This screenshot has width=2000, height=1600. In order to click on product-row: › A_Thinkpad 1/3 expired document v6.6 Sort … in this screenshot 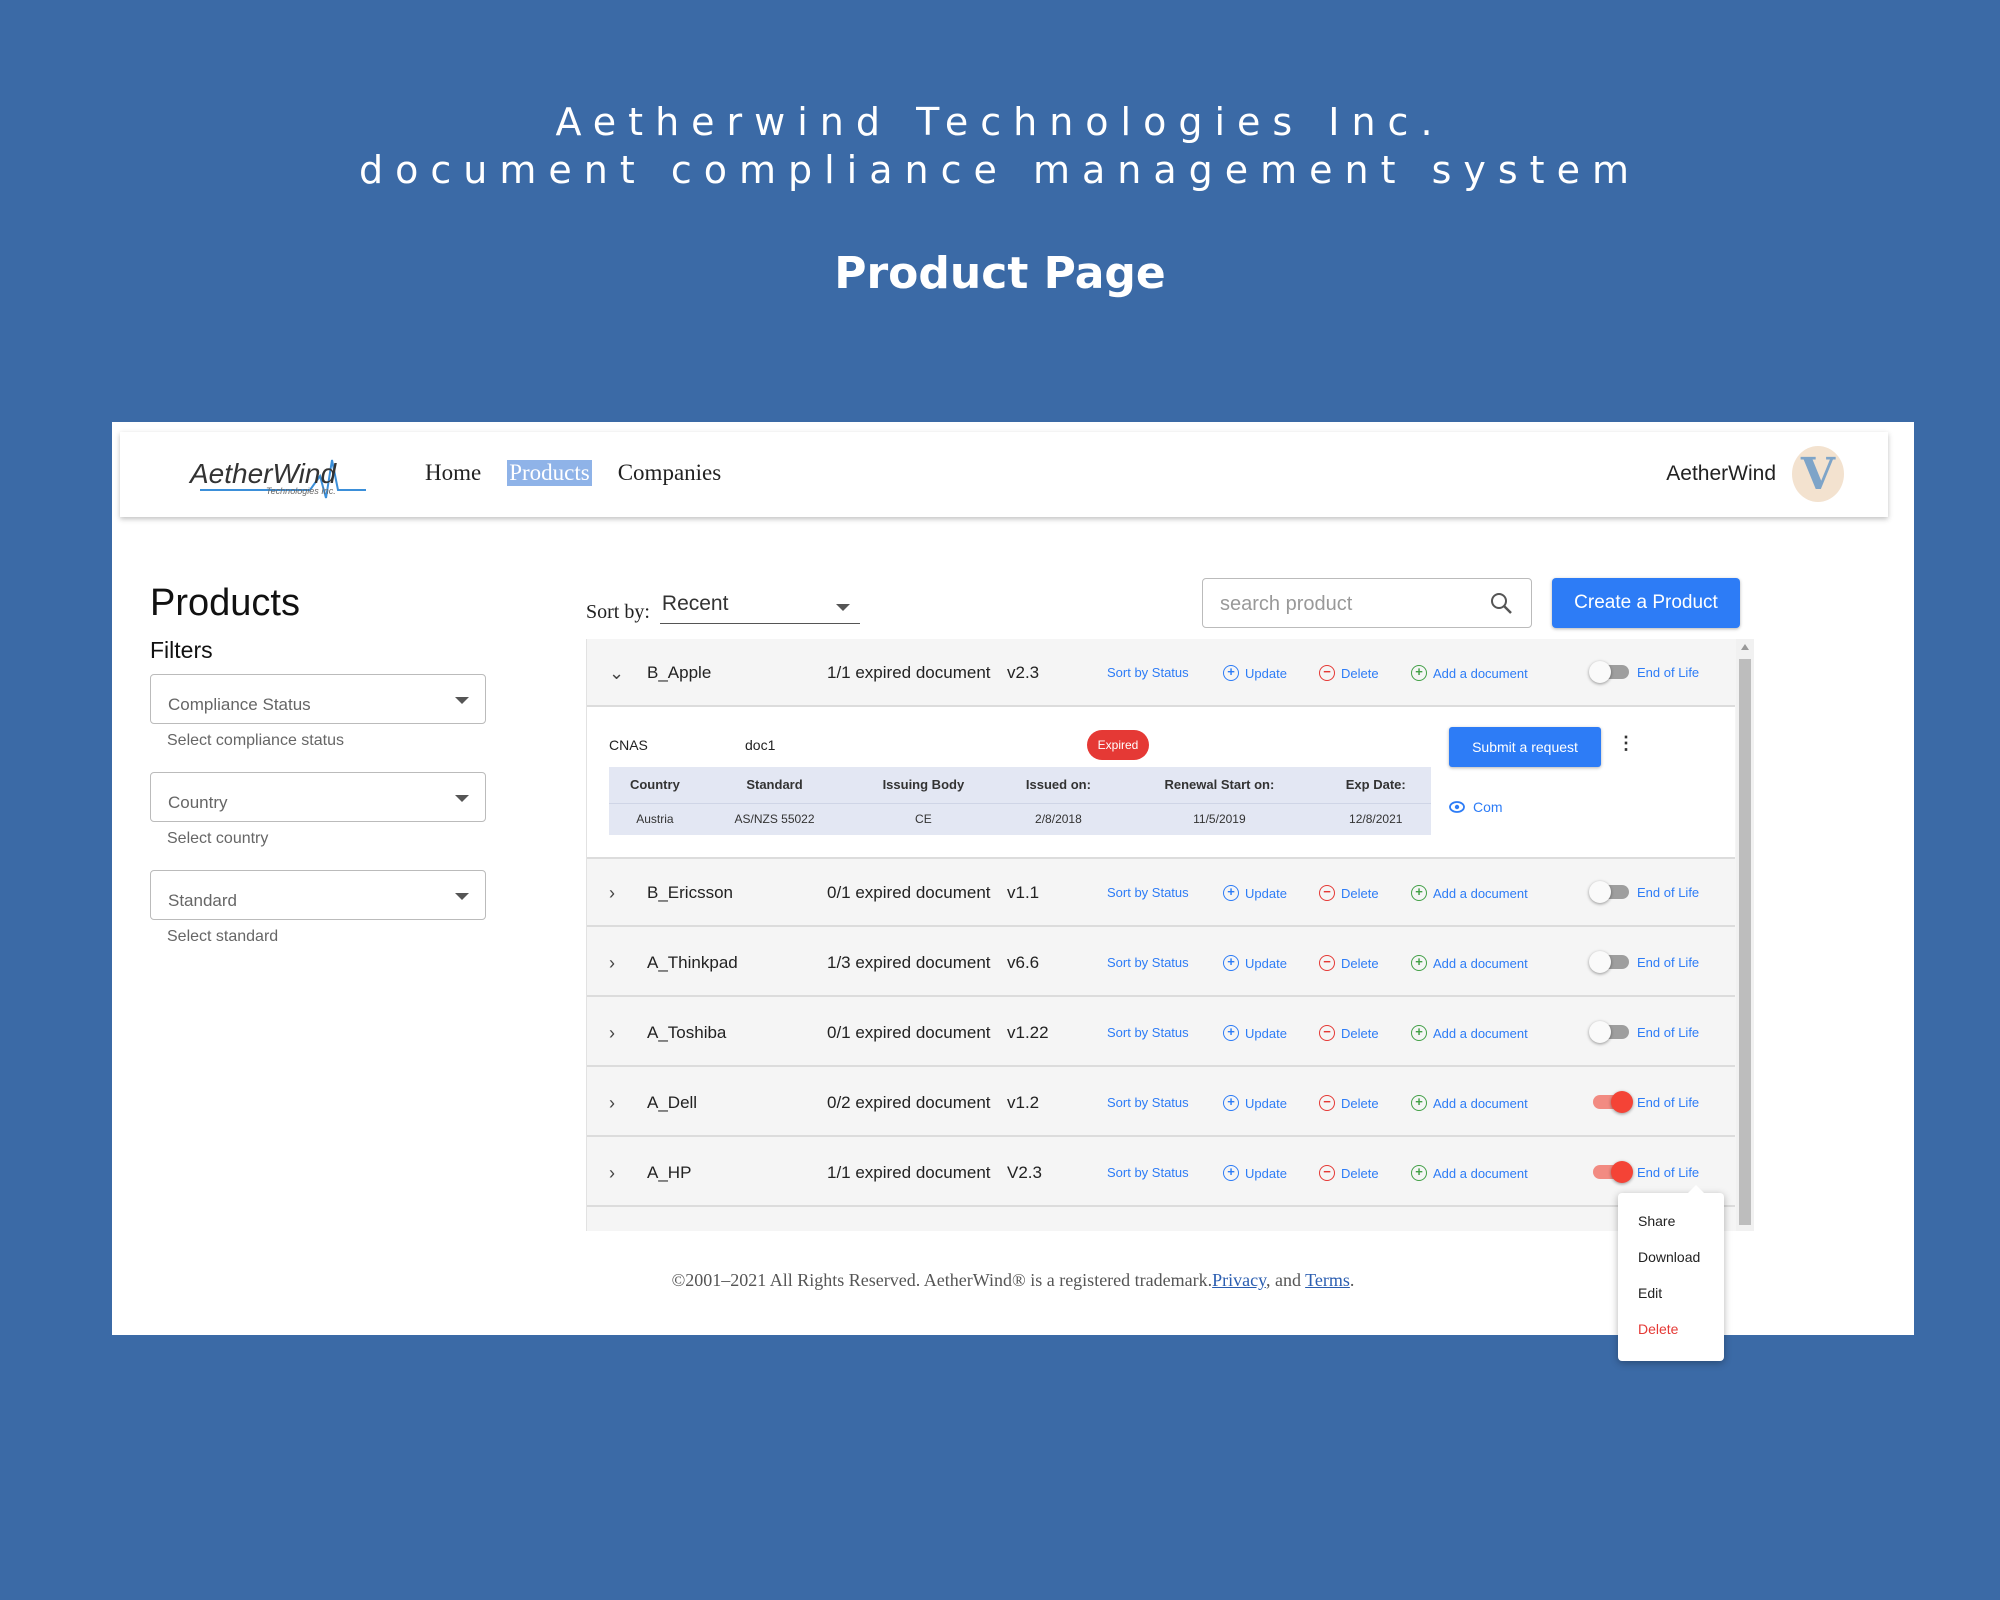, I will do `click(1161, 963)`.